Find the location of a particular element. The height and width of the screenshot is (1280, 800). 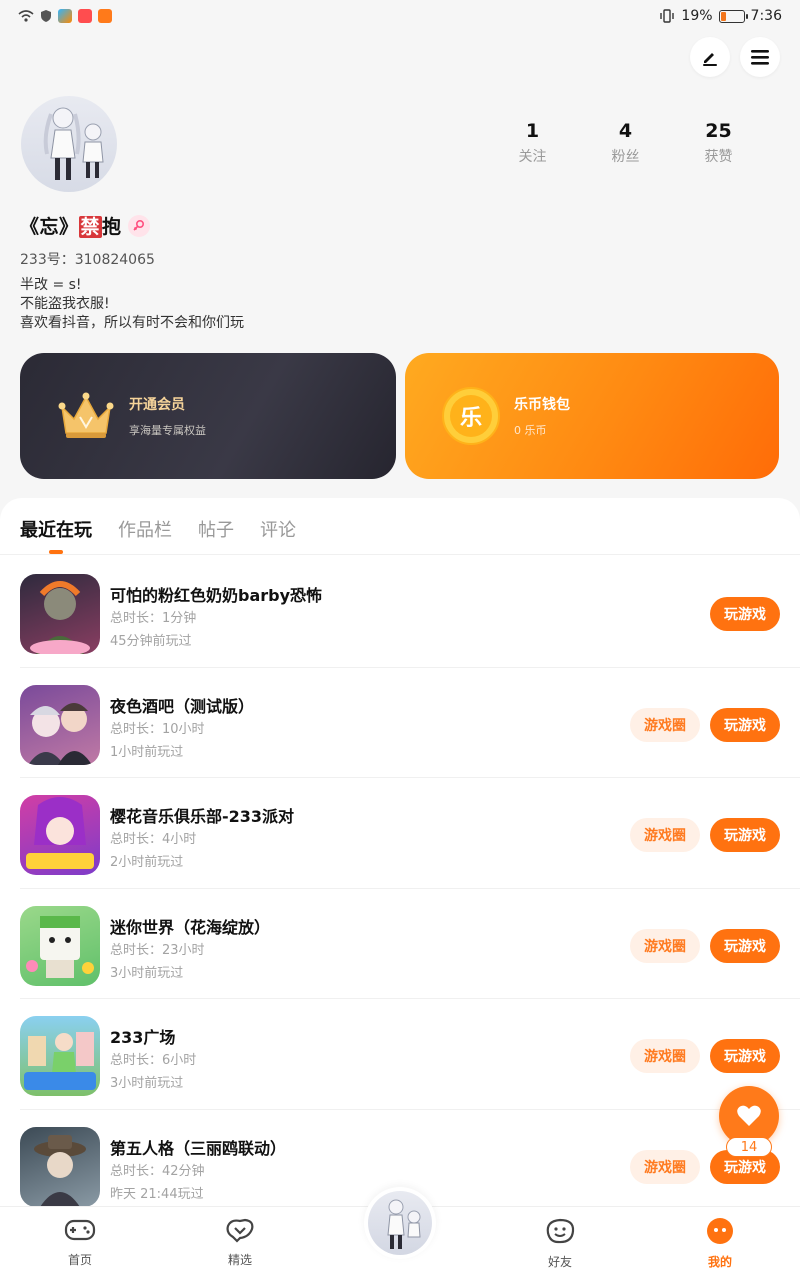

menu-button is located at coordinates (760, 57).